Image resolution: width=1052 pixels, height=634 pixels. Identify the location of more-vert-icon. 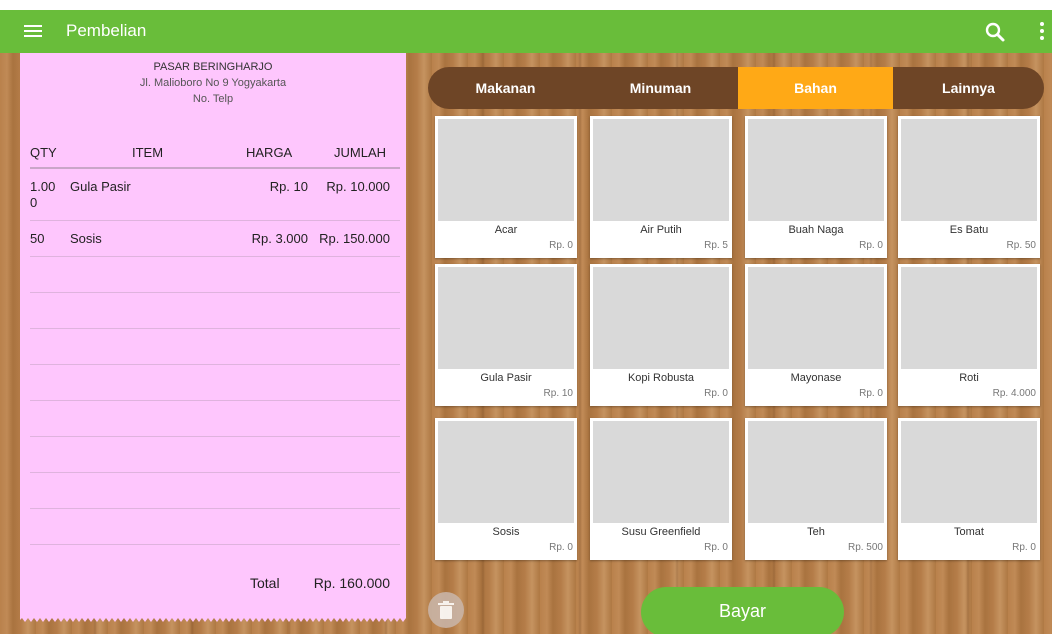
(1042, 32).